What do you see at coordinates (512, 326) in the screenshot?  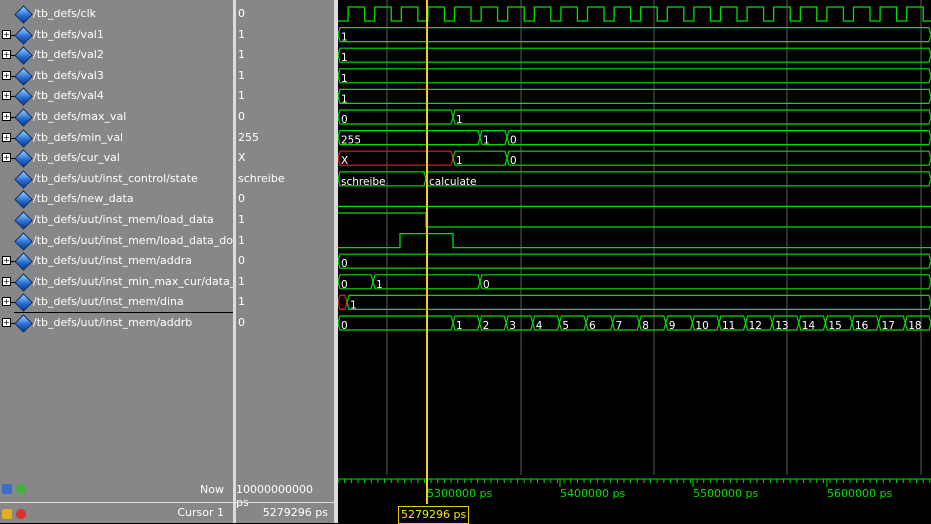 I see `addrb-label: 3` at bounding box center [512, 326].